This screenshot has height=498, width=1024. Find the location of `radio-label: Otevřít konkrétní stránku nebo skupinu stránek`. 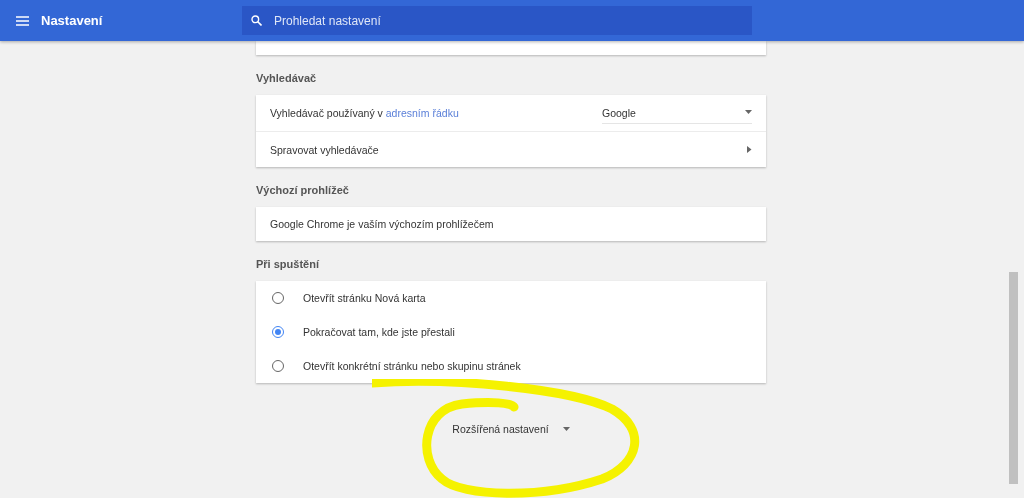

radio-label: Otevřít konkrétní stránku nebo skupinu stránek is located at coordinates (412, 366).